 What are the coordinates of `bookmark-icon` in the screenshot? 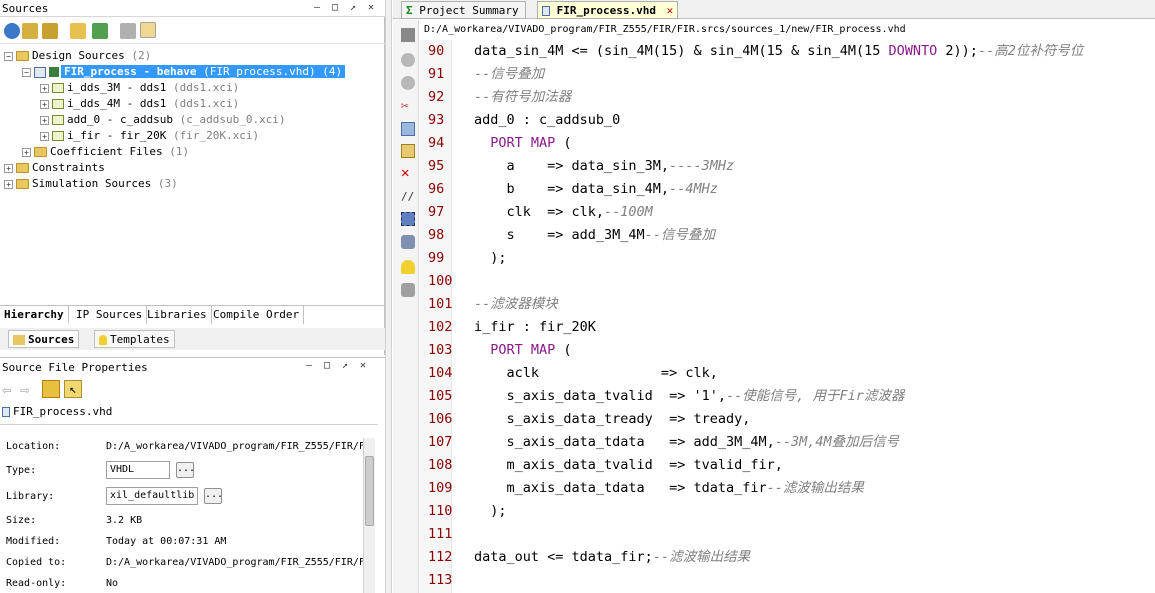 It's located at (408, 290).